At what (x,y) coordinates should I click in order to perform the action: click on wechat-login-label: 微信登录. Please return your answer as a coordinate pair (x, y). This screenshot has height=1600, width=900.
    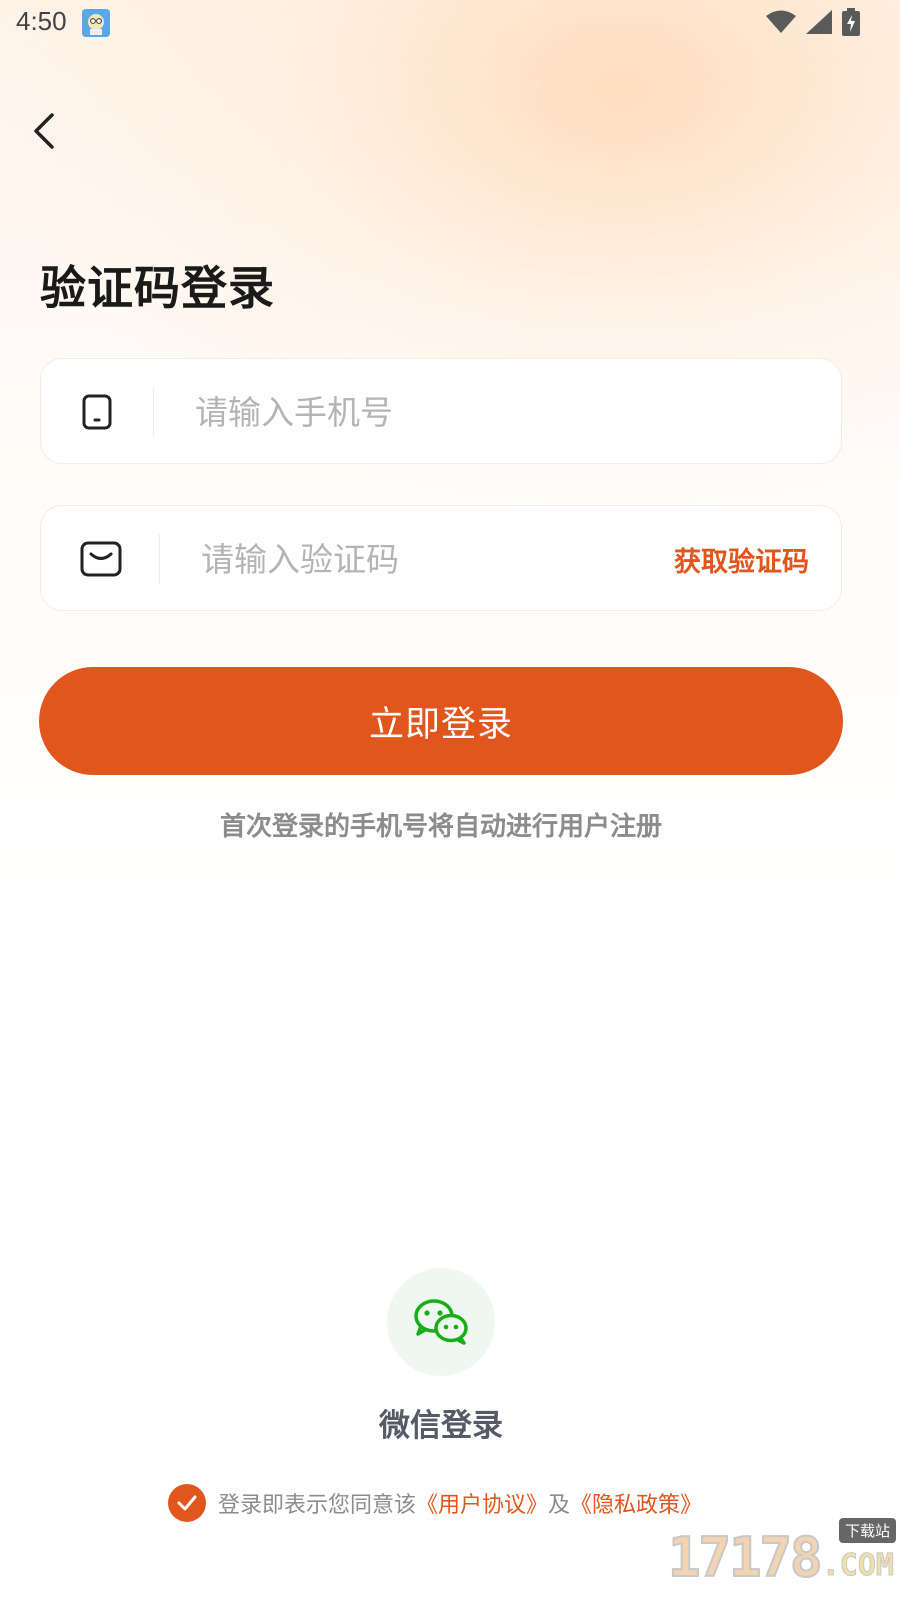
    Looking at the image, I should click on (441, 1422).